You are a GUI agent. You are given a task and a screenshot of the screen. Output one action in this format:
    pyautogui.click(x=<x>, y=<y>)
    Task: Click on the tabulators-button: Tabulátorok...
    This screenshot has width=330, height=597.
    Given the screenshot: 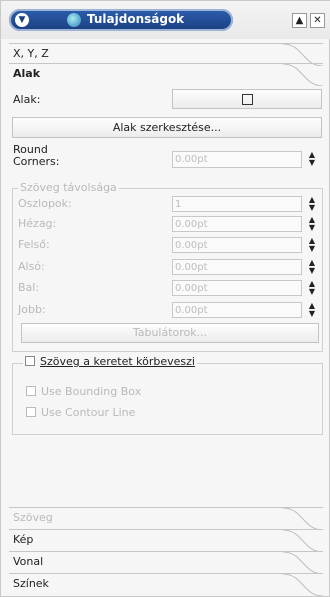 What is the action you would take?
    pyautogui.click(x=170, y=333)
    